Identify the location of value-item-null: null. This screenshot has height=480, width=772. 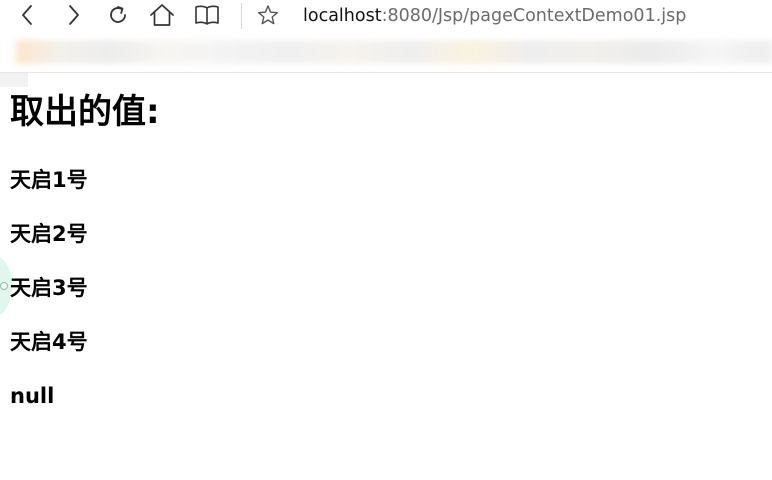
(32, 396).